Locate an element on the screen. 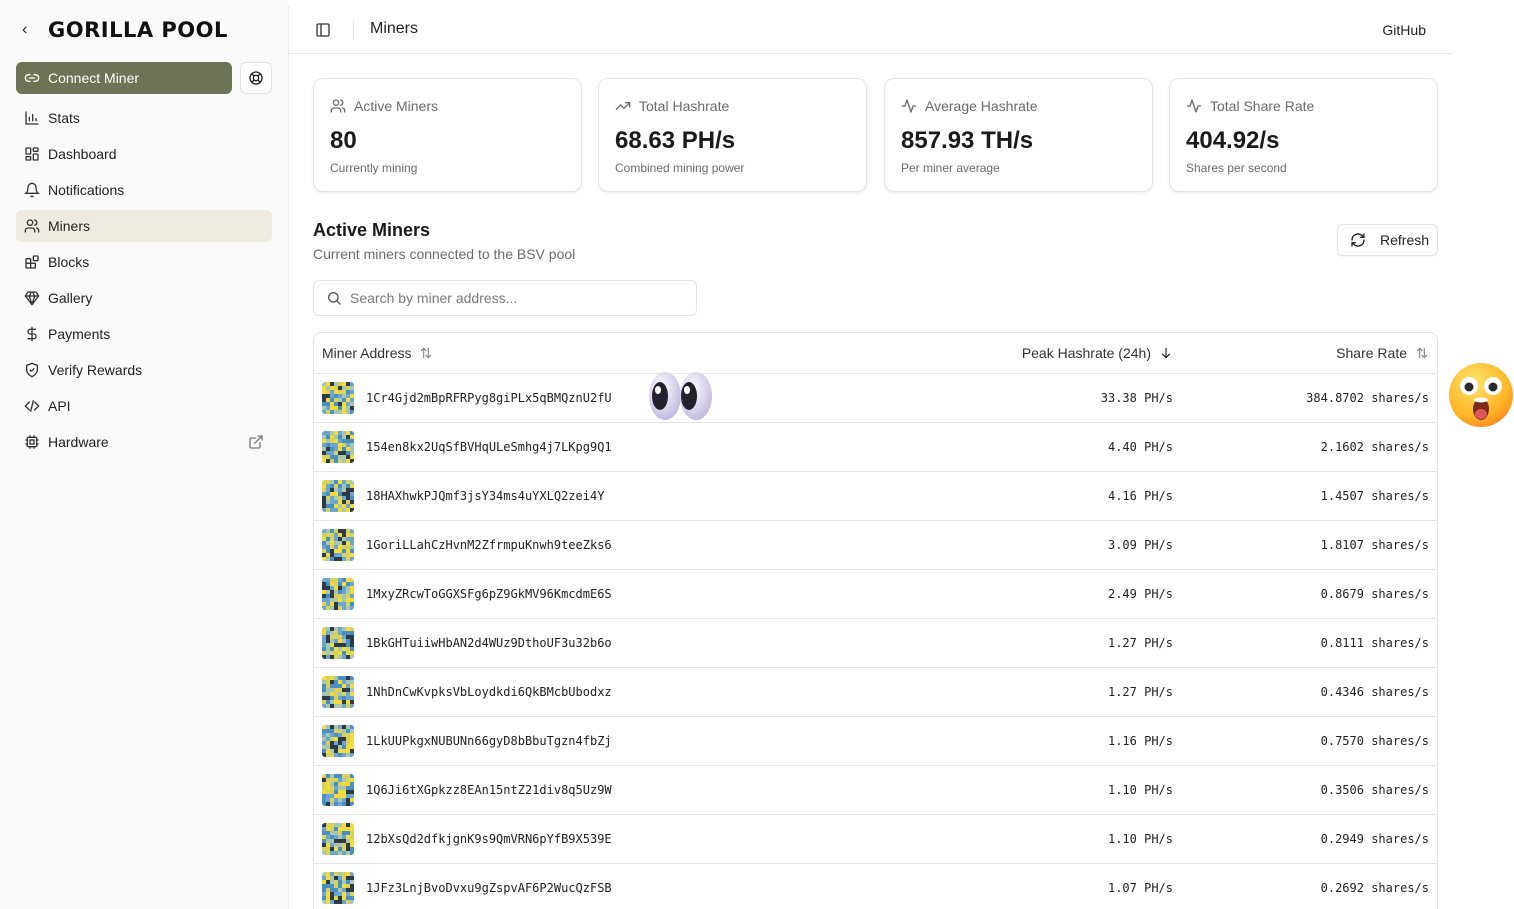 The width and height of the screenshot is (1514, 909). card-subtitle: Currently mining is located at coordinates (374, 168).